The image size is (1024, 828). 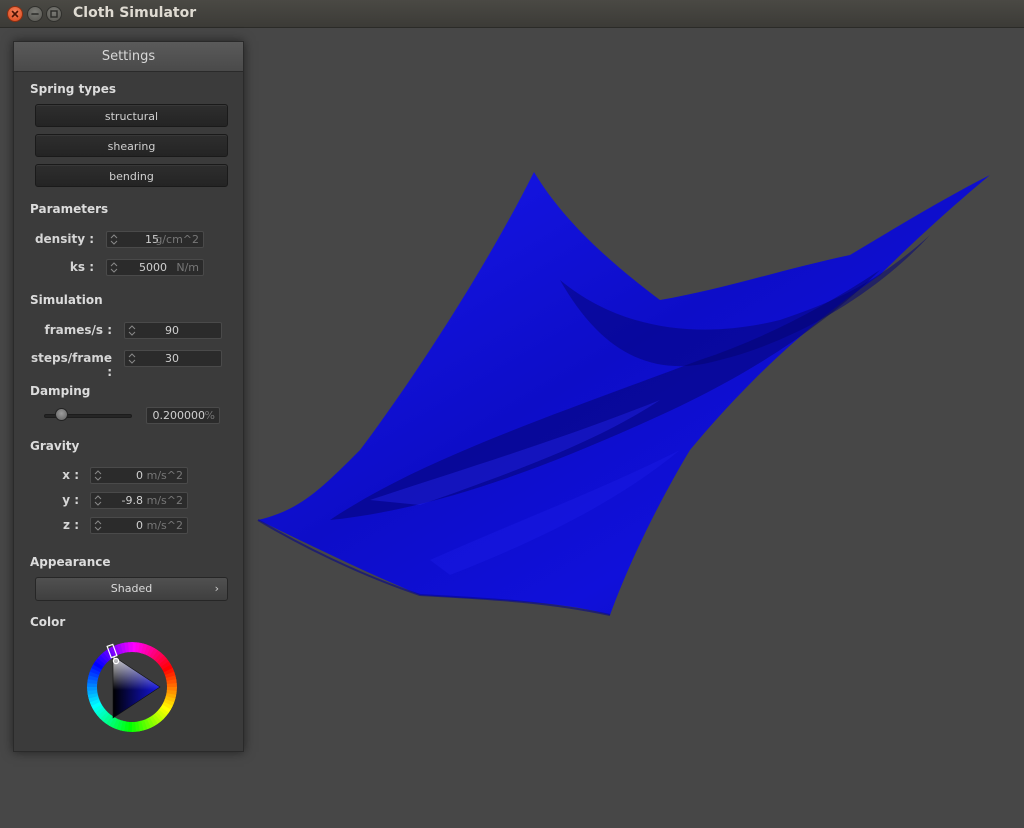 What do you see at coordinates (69, 209) in the screenshot?
I see `parameters-title: Parameters` at bounding box center [69, 209].